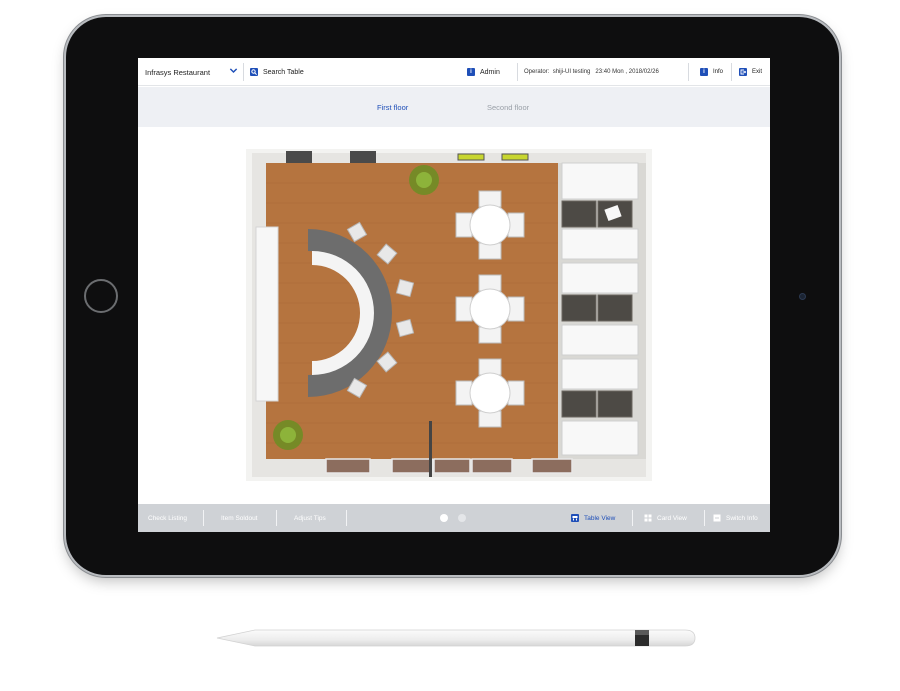 The image size is (900, 691). Describe the element at coordinates (490, 72) in the screenshot. I see `admin-label: Admin` at that location.